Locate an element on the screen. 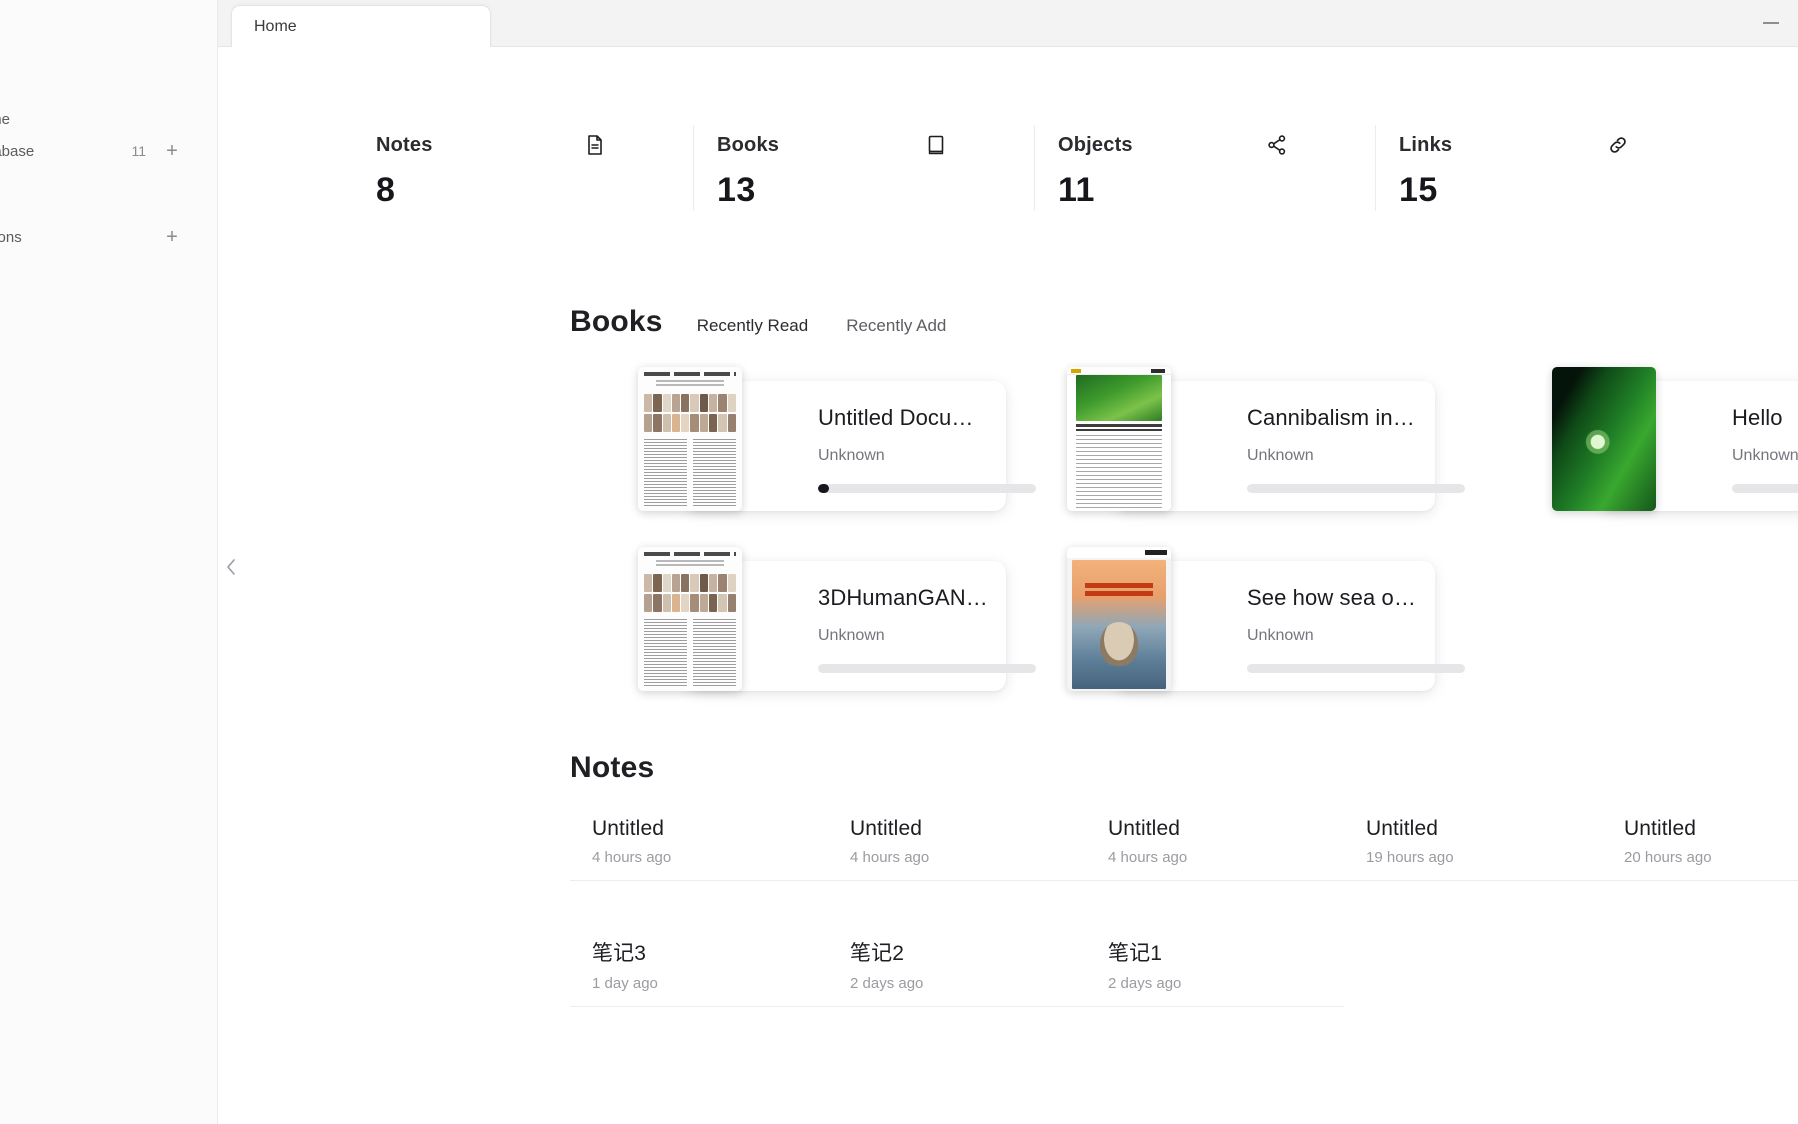  note-timestamp: 19 hours ago is located at coordinates (1410, 857).